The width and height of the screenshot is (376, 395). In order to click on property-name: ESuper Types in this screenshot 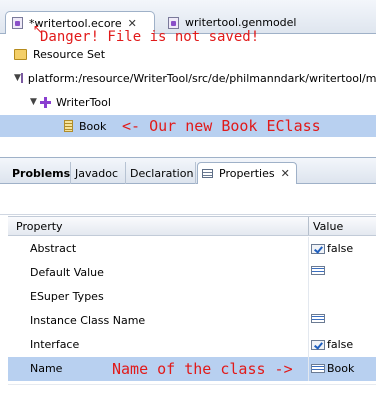, I will do `click(67, 296)`.